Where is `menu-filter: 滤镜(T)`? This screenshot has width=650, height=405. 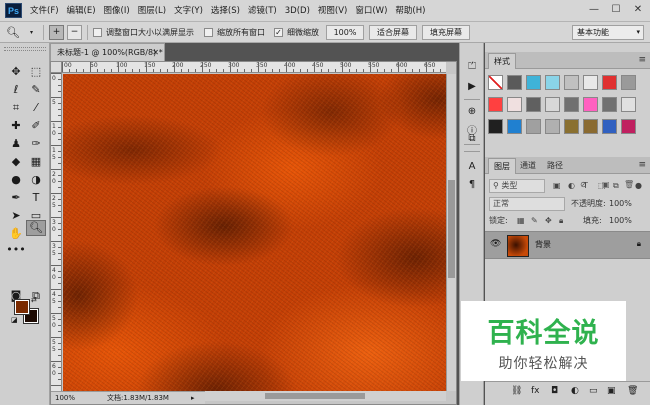
menu-filter: 滤镜(T) is located at coordinates (262, 11).